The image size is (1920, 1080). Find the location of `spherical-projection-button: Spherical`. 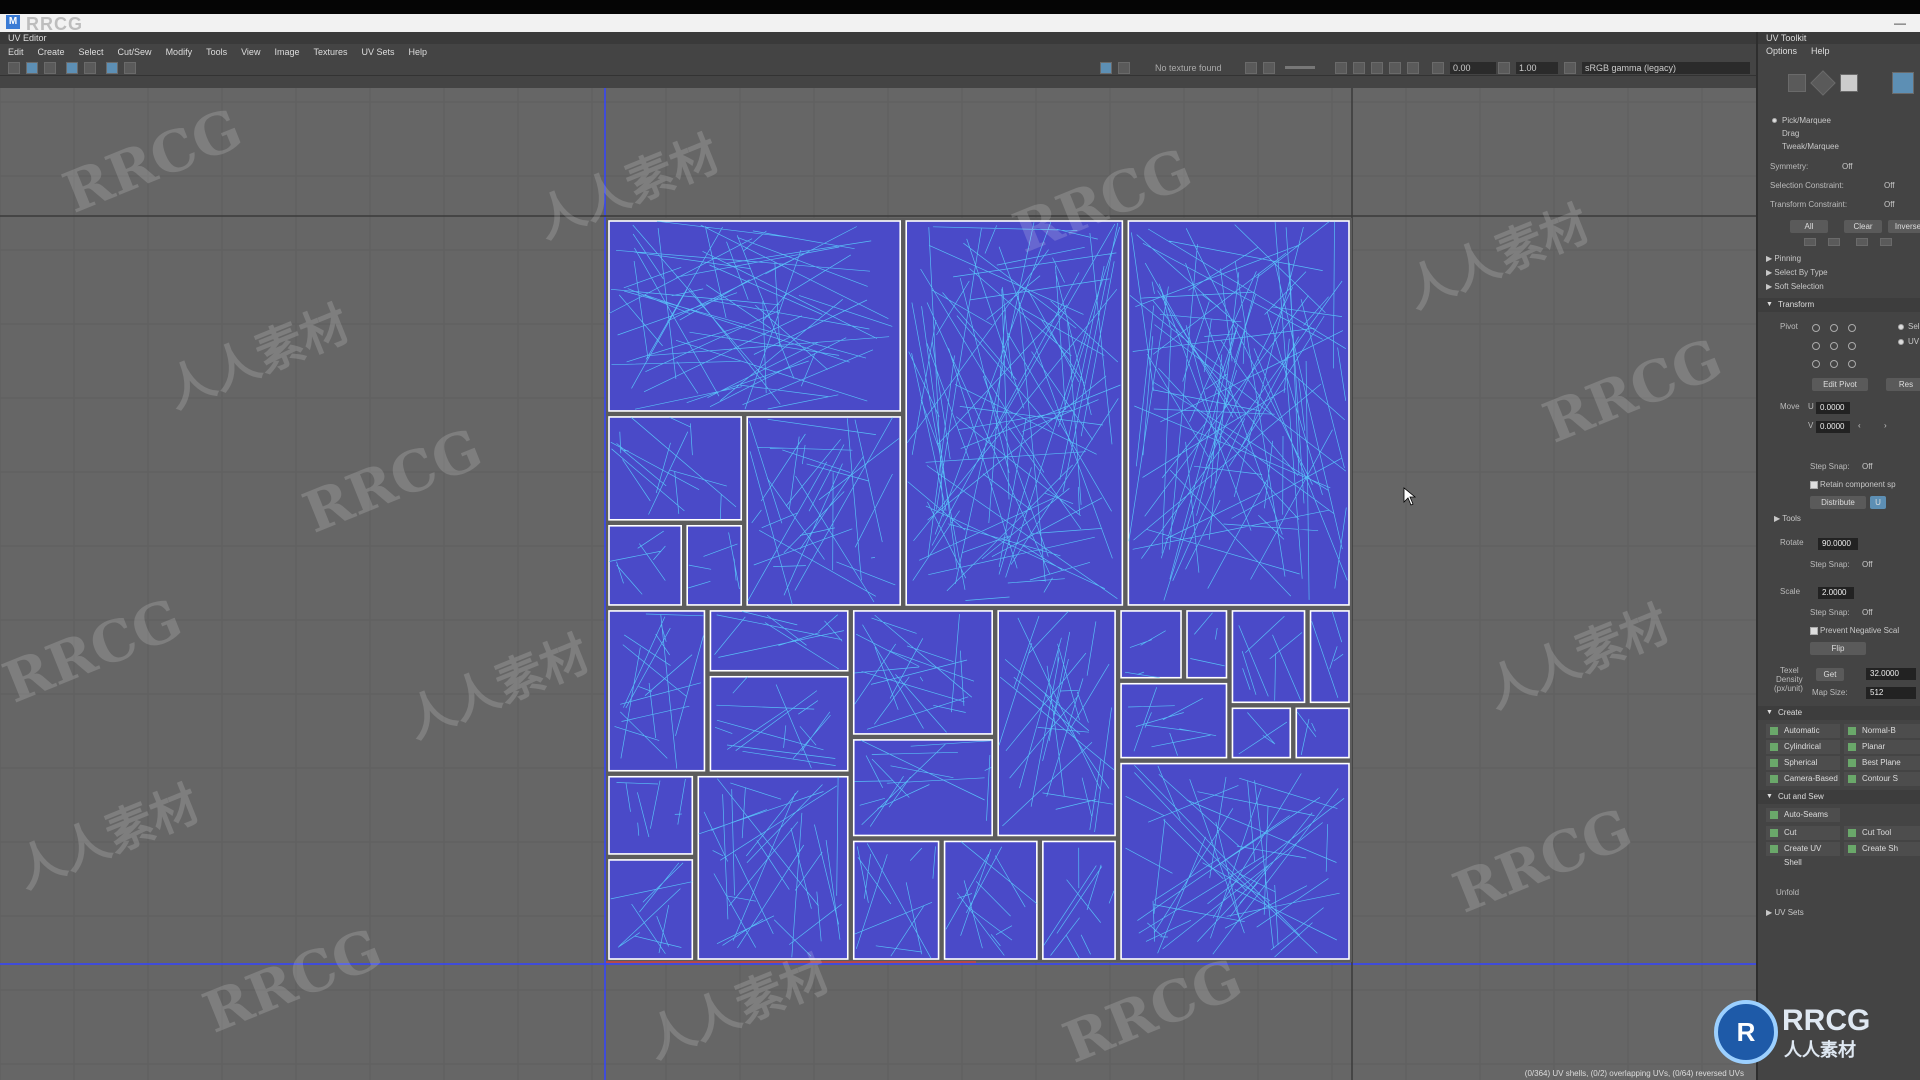

spherical-projection-button: Spherical is located at coordinates (1803, 763).